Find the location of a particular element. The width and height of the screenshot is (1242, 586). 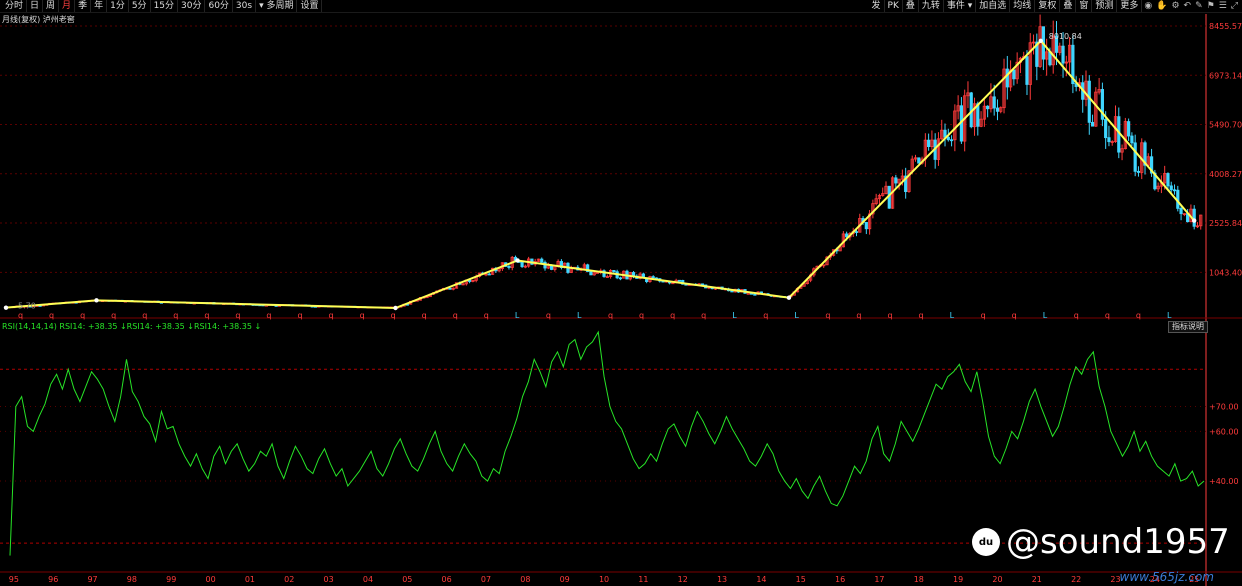

site-watermark: www.565jz.com is located at coordinates (1166, 577).